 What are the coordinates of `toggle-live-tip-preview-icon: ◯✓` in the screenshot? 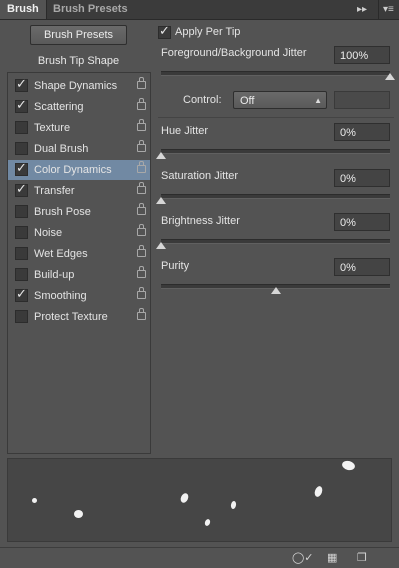 It's located at (303, 558).